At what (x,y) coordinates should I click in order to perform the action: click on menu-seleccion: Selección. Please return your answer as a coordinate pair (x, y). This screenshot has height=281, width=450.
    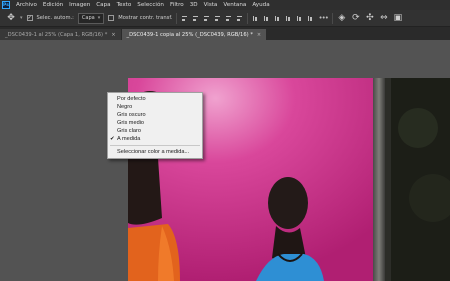
    Looking at the image, I should click on (150, 5).